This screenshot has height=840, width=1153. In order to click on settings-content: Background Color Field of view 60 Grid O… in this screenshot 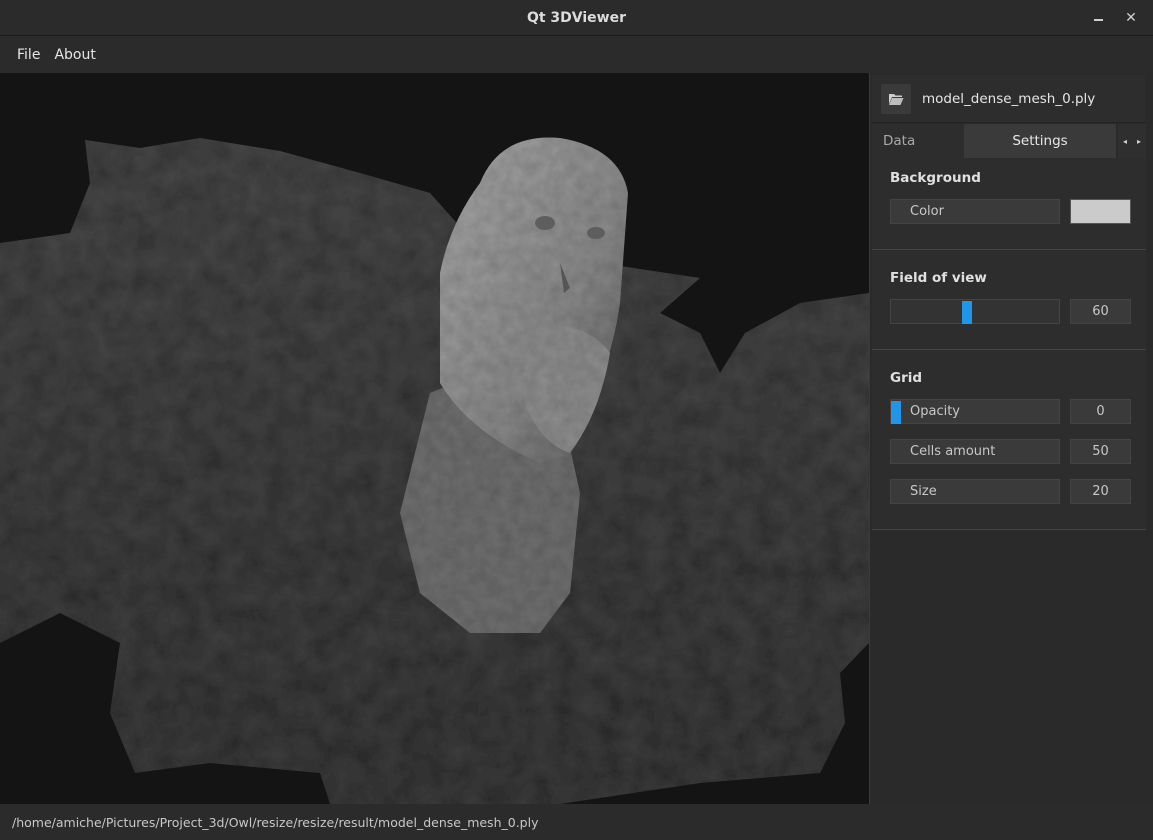, I will do `click(1009, 344)`.